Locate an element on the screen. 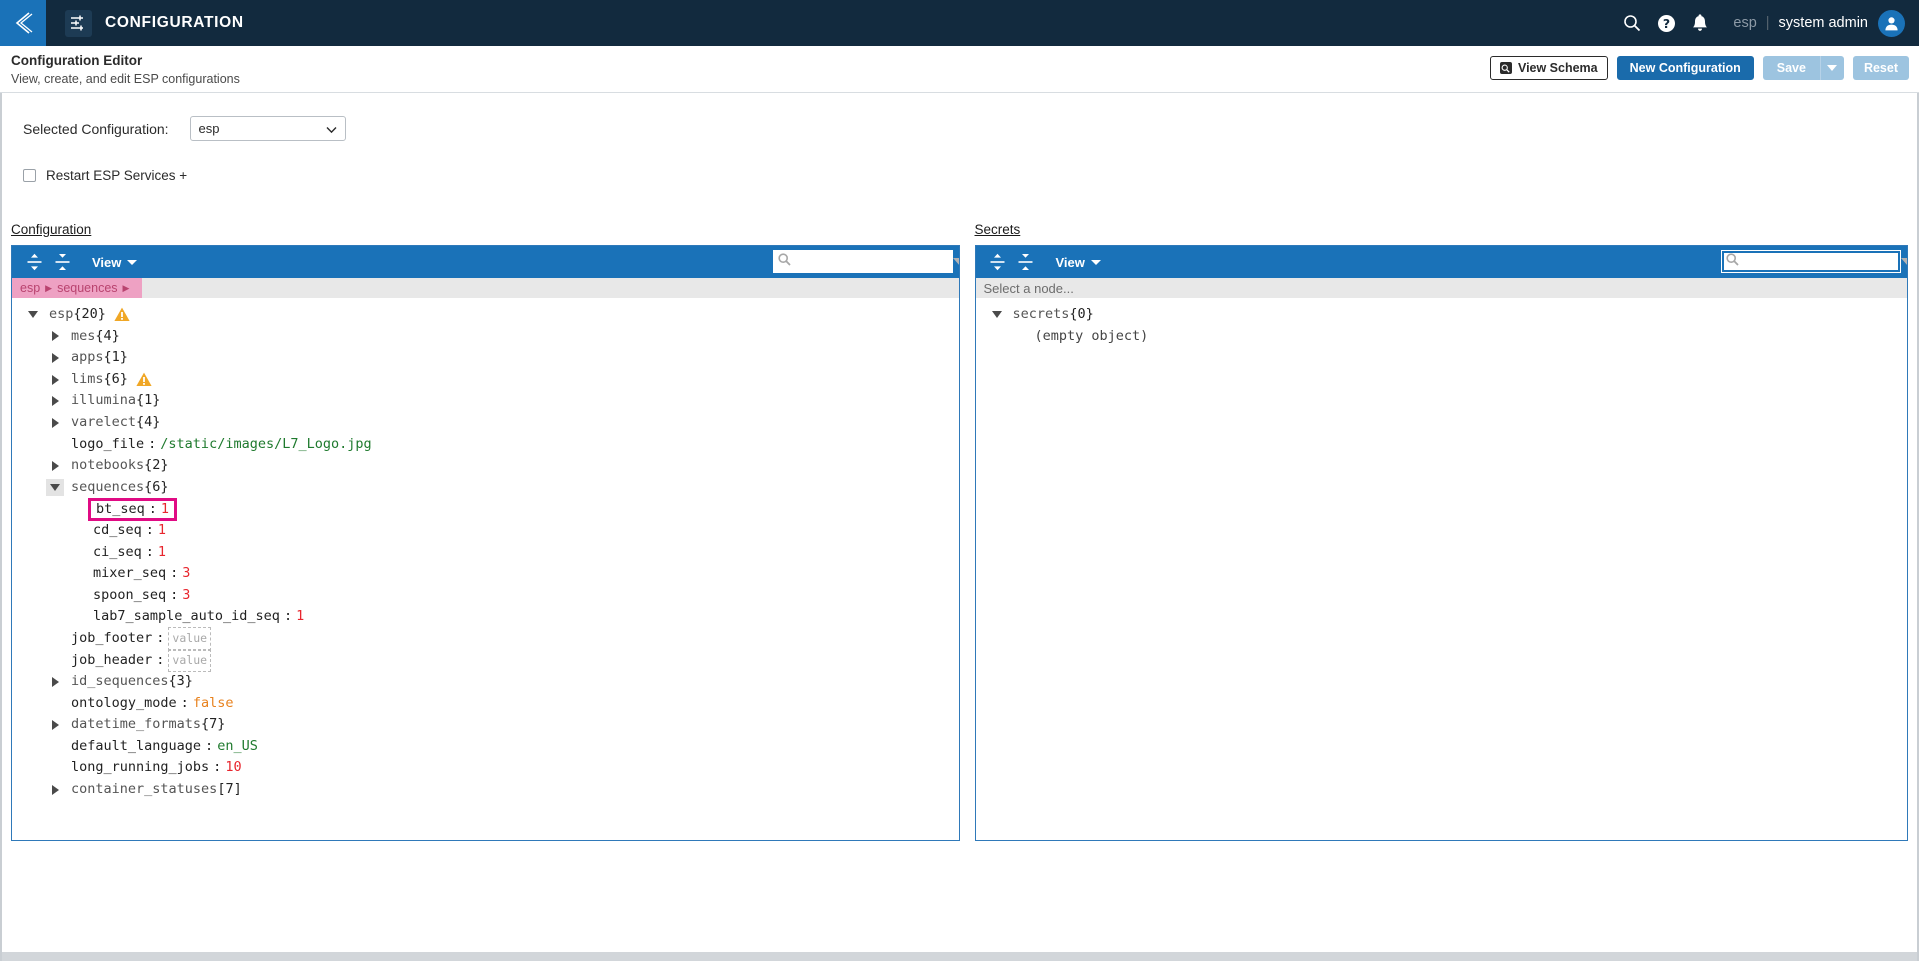 Image resolution: width=1919 pixels, height=961 pixels. tree-node: job_header: value is located at coordinates (485, 660).